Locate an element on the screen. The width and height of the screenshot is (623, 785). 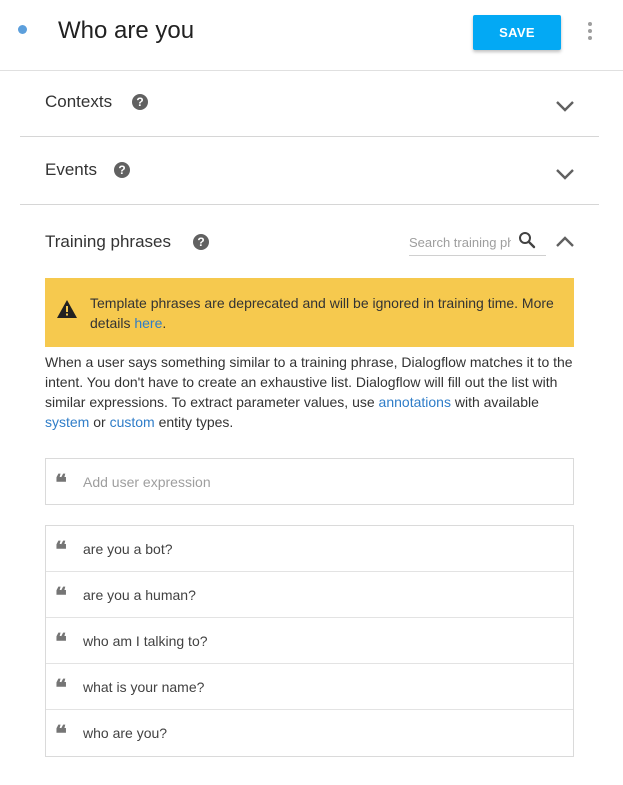
training-phrase-text: what is your name? is located at coordinates (143, 687).